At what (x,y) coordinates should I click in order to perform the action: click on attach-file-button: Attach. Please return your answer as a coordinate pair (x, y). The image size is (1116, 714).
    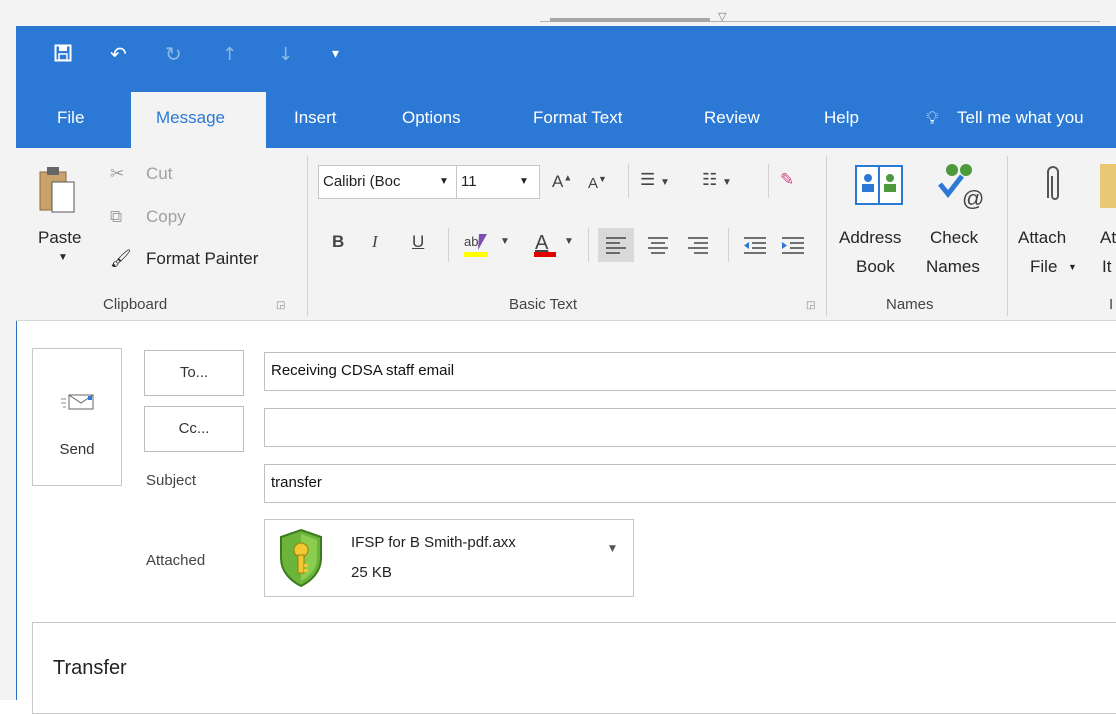
    Looking at the image, I should click on (1042, 238).